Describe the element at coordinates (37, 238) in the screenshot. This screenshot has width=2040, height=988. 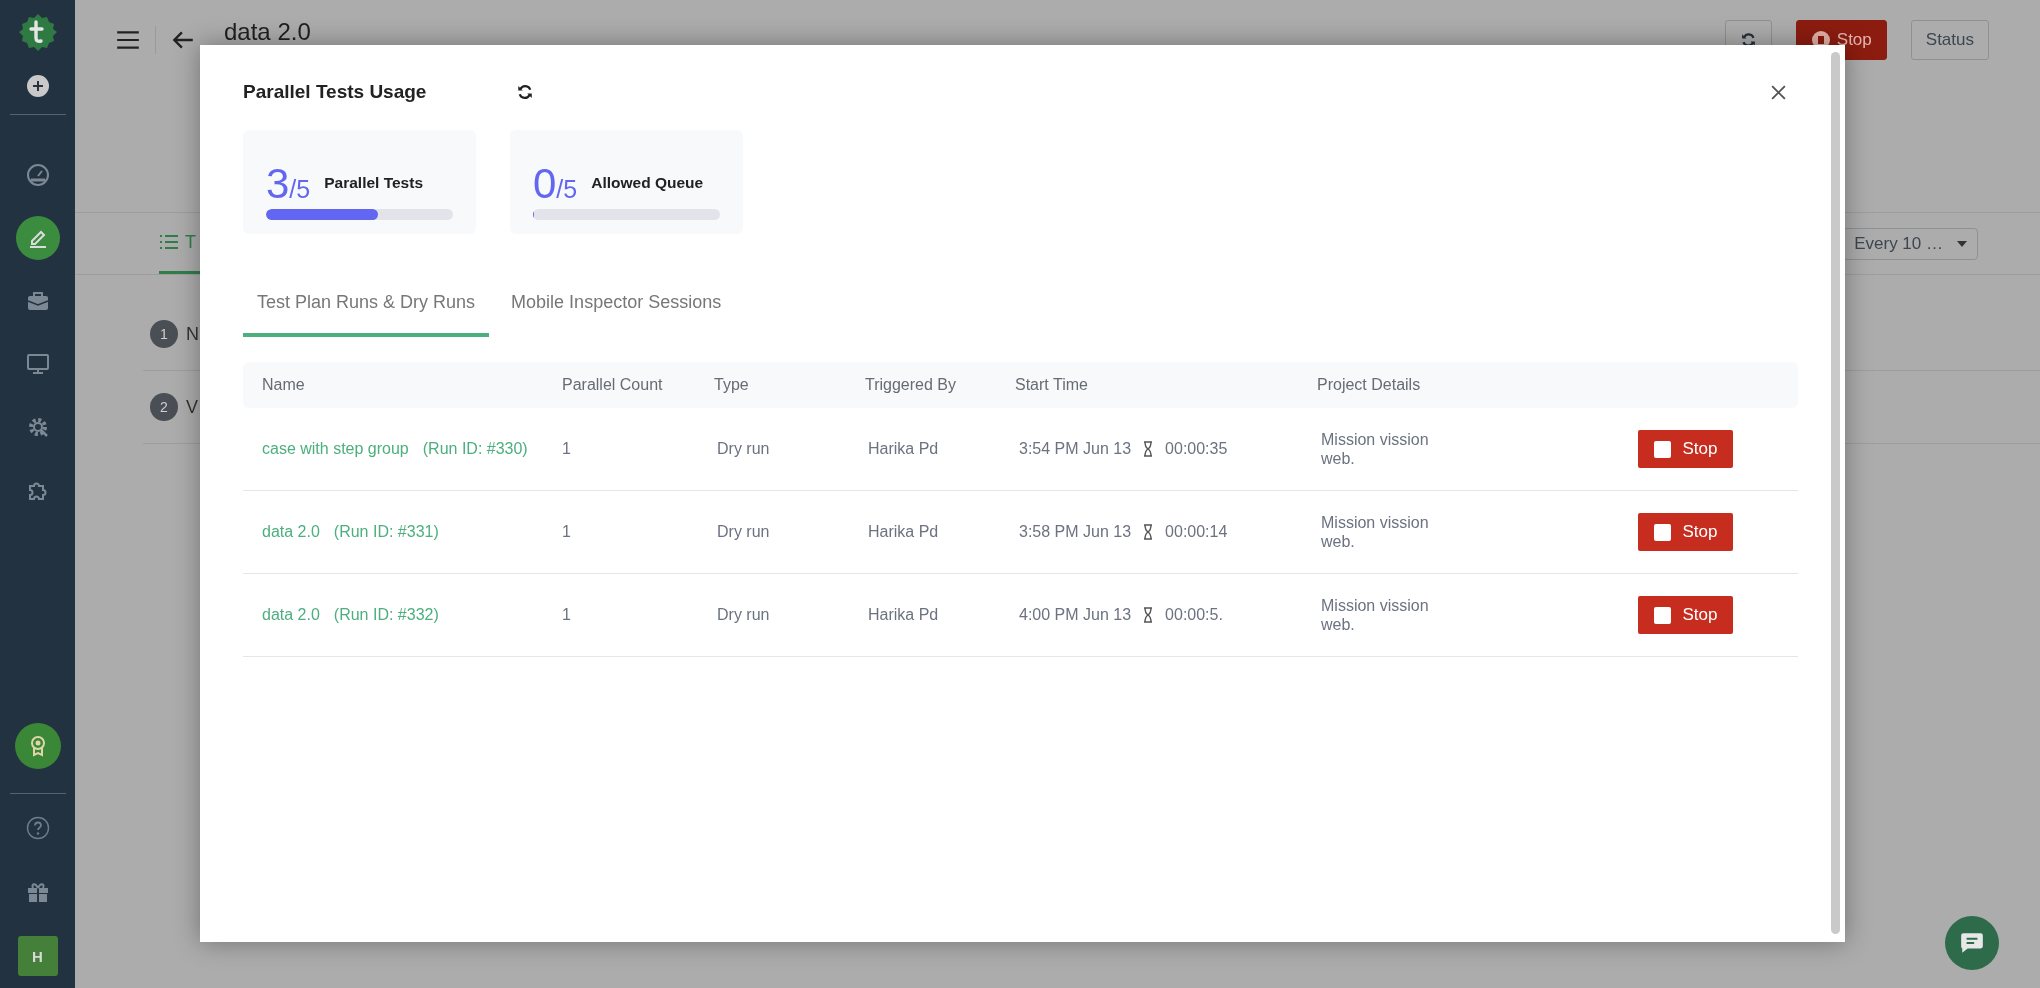
I see `sidebar-item` at that location.